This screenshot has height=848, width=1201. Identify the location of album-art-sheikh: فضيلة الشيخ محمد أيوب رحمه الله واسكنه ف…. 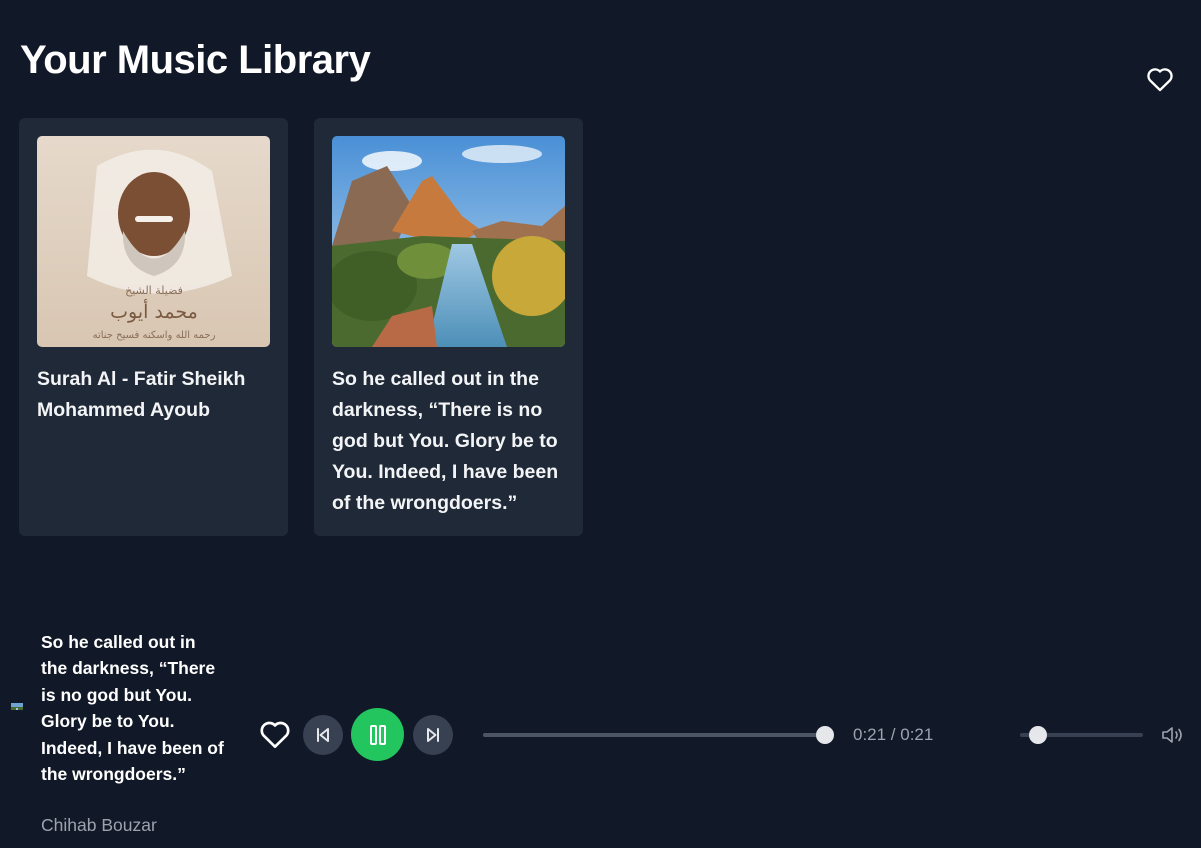
(153, 241).